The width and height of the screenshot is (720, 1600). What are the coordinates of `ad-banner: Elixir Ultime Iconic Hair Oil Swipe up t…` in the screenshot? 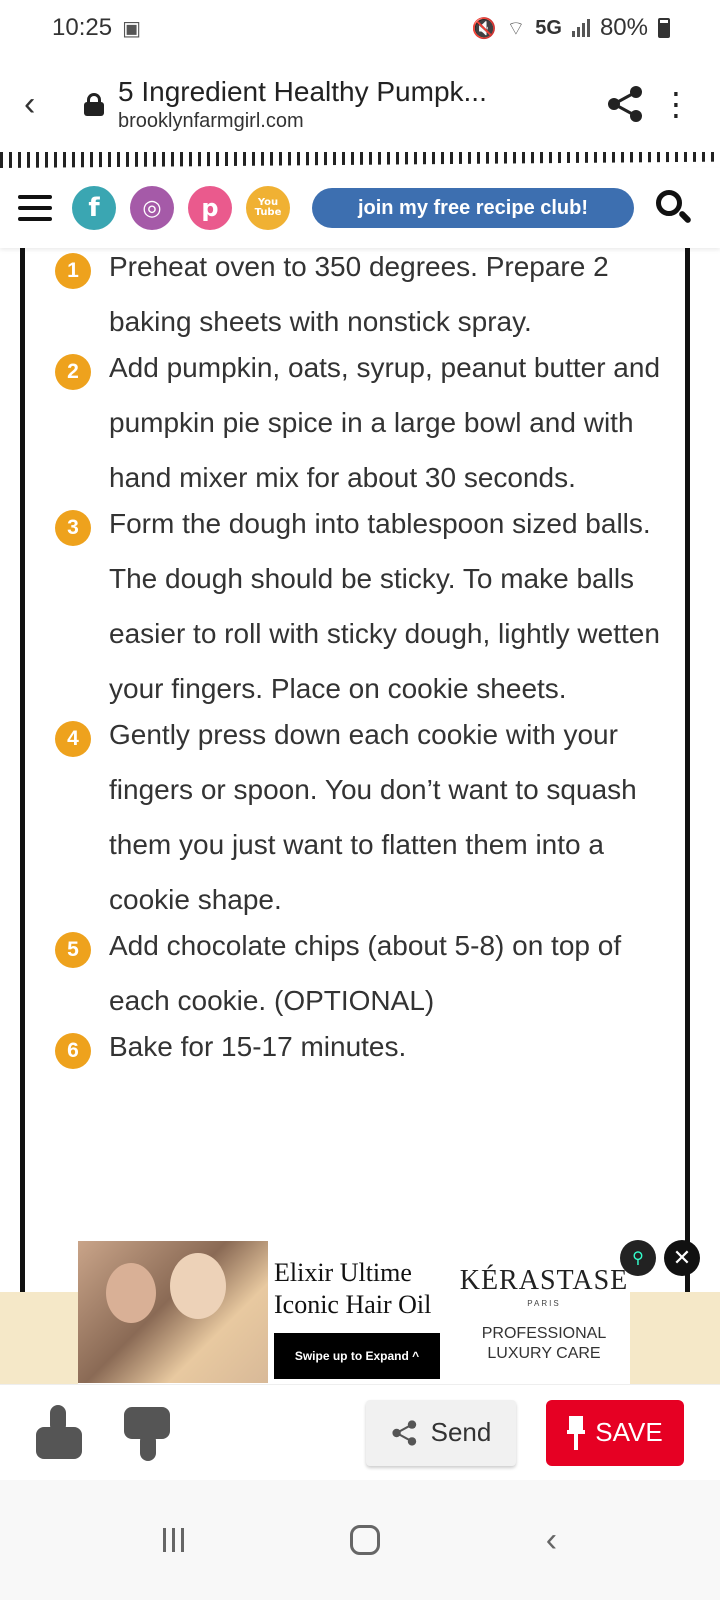 It's located at (354, 1312).